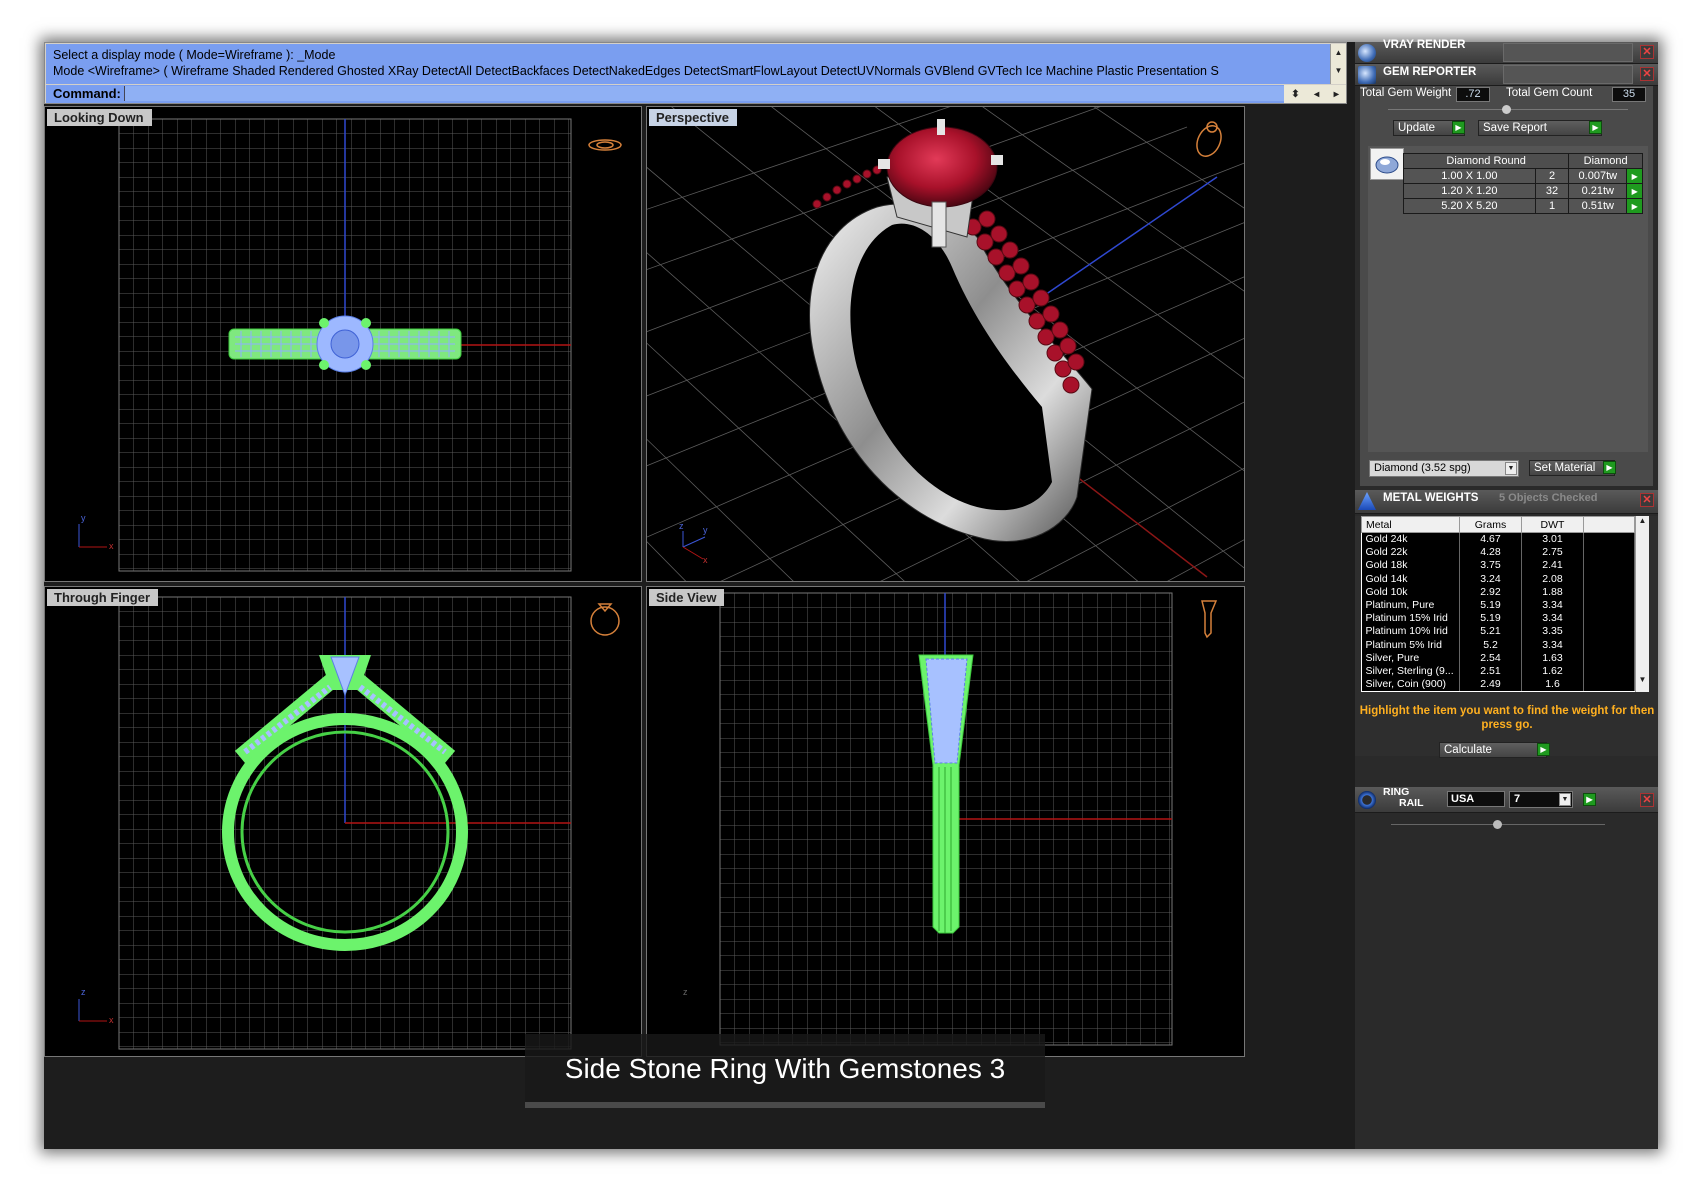  Describe the element at coordinates (99, 117) in the screenshot. I see `viewport-title: Looking Down` at that location.